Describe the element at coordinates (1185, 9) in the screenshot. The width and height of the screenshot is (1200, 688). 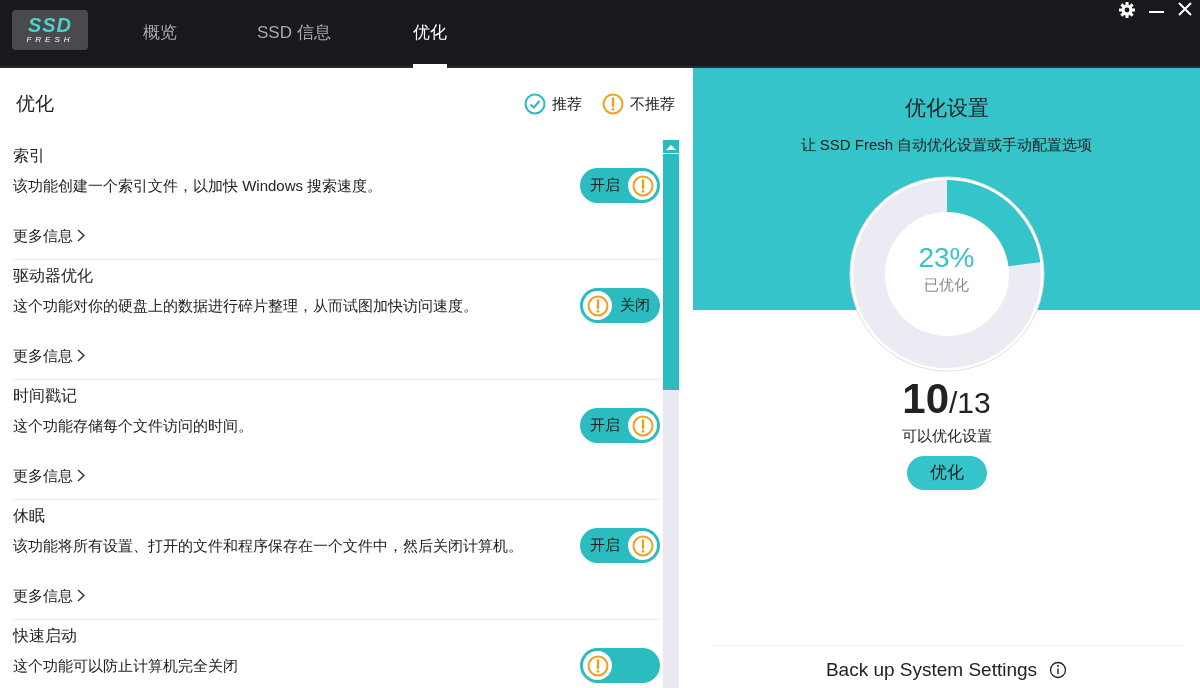
I see `close-icon` at that location.